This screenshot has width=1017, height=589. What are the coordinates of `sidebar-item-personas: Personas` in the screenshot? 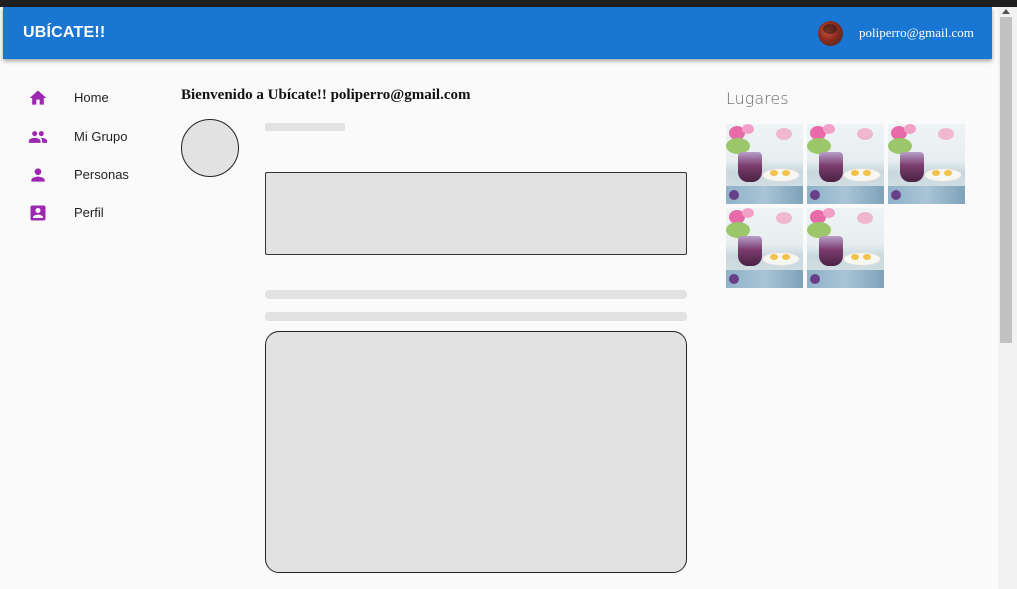 It's located at (96, 175).